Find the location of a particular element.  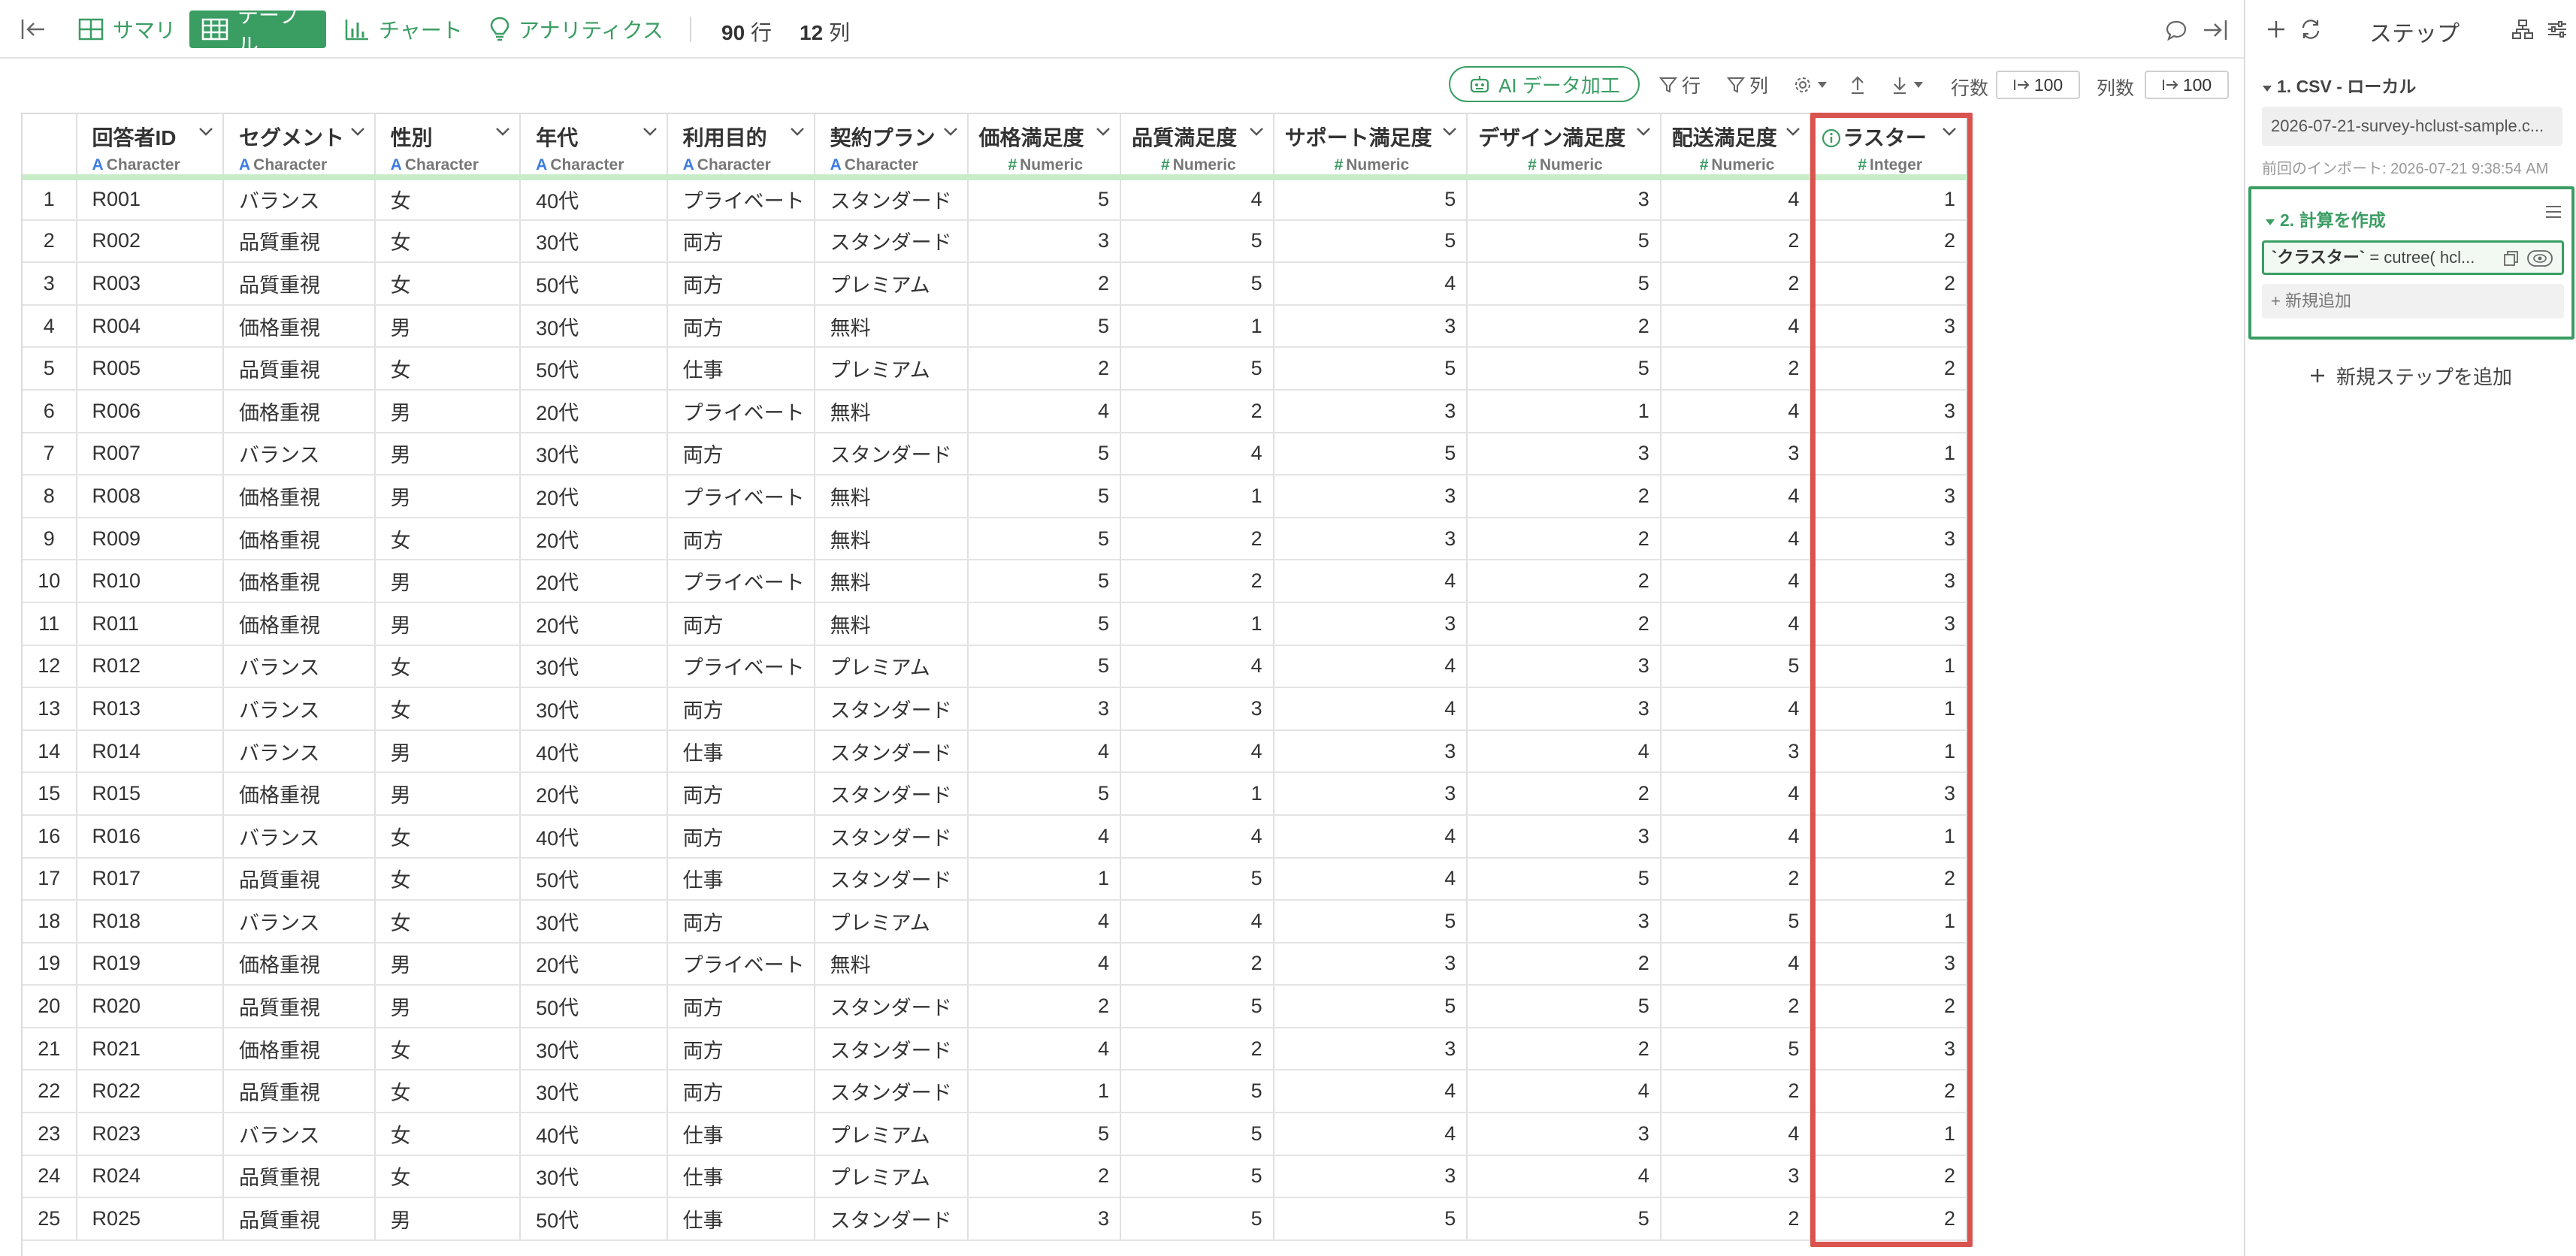

column-header: サポート満足度 # Numeric is located at coordinates (1371, 147).